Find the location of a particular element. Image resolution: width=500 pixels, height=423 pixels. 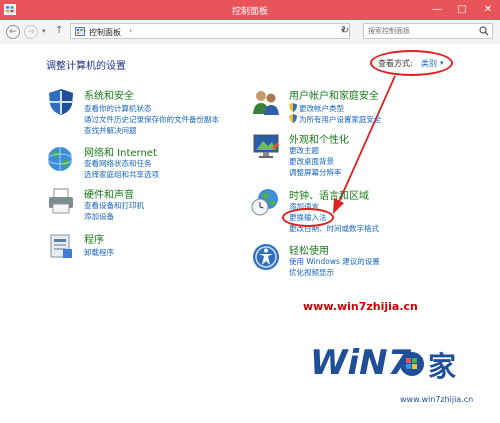

forward-button: → is located at coordinates (31, 32).